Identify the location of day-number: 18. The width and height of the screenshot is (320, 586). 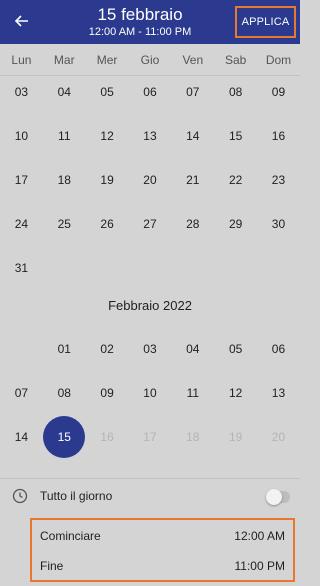
(193, 437).